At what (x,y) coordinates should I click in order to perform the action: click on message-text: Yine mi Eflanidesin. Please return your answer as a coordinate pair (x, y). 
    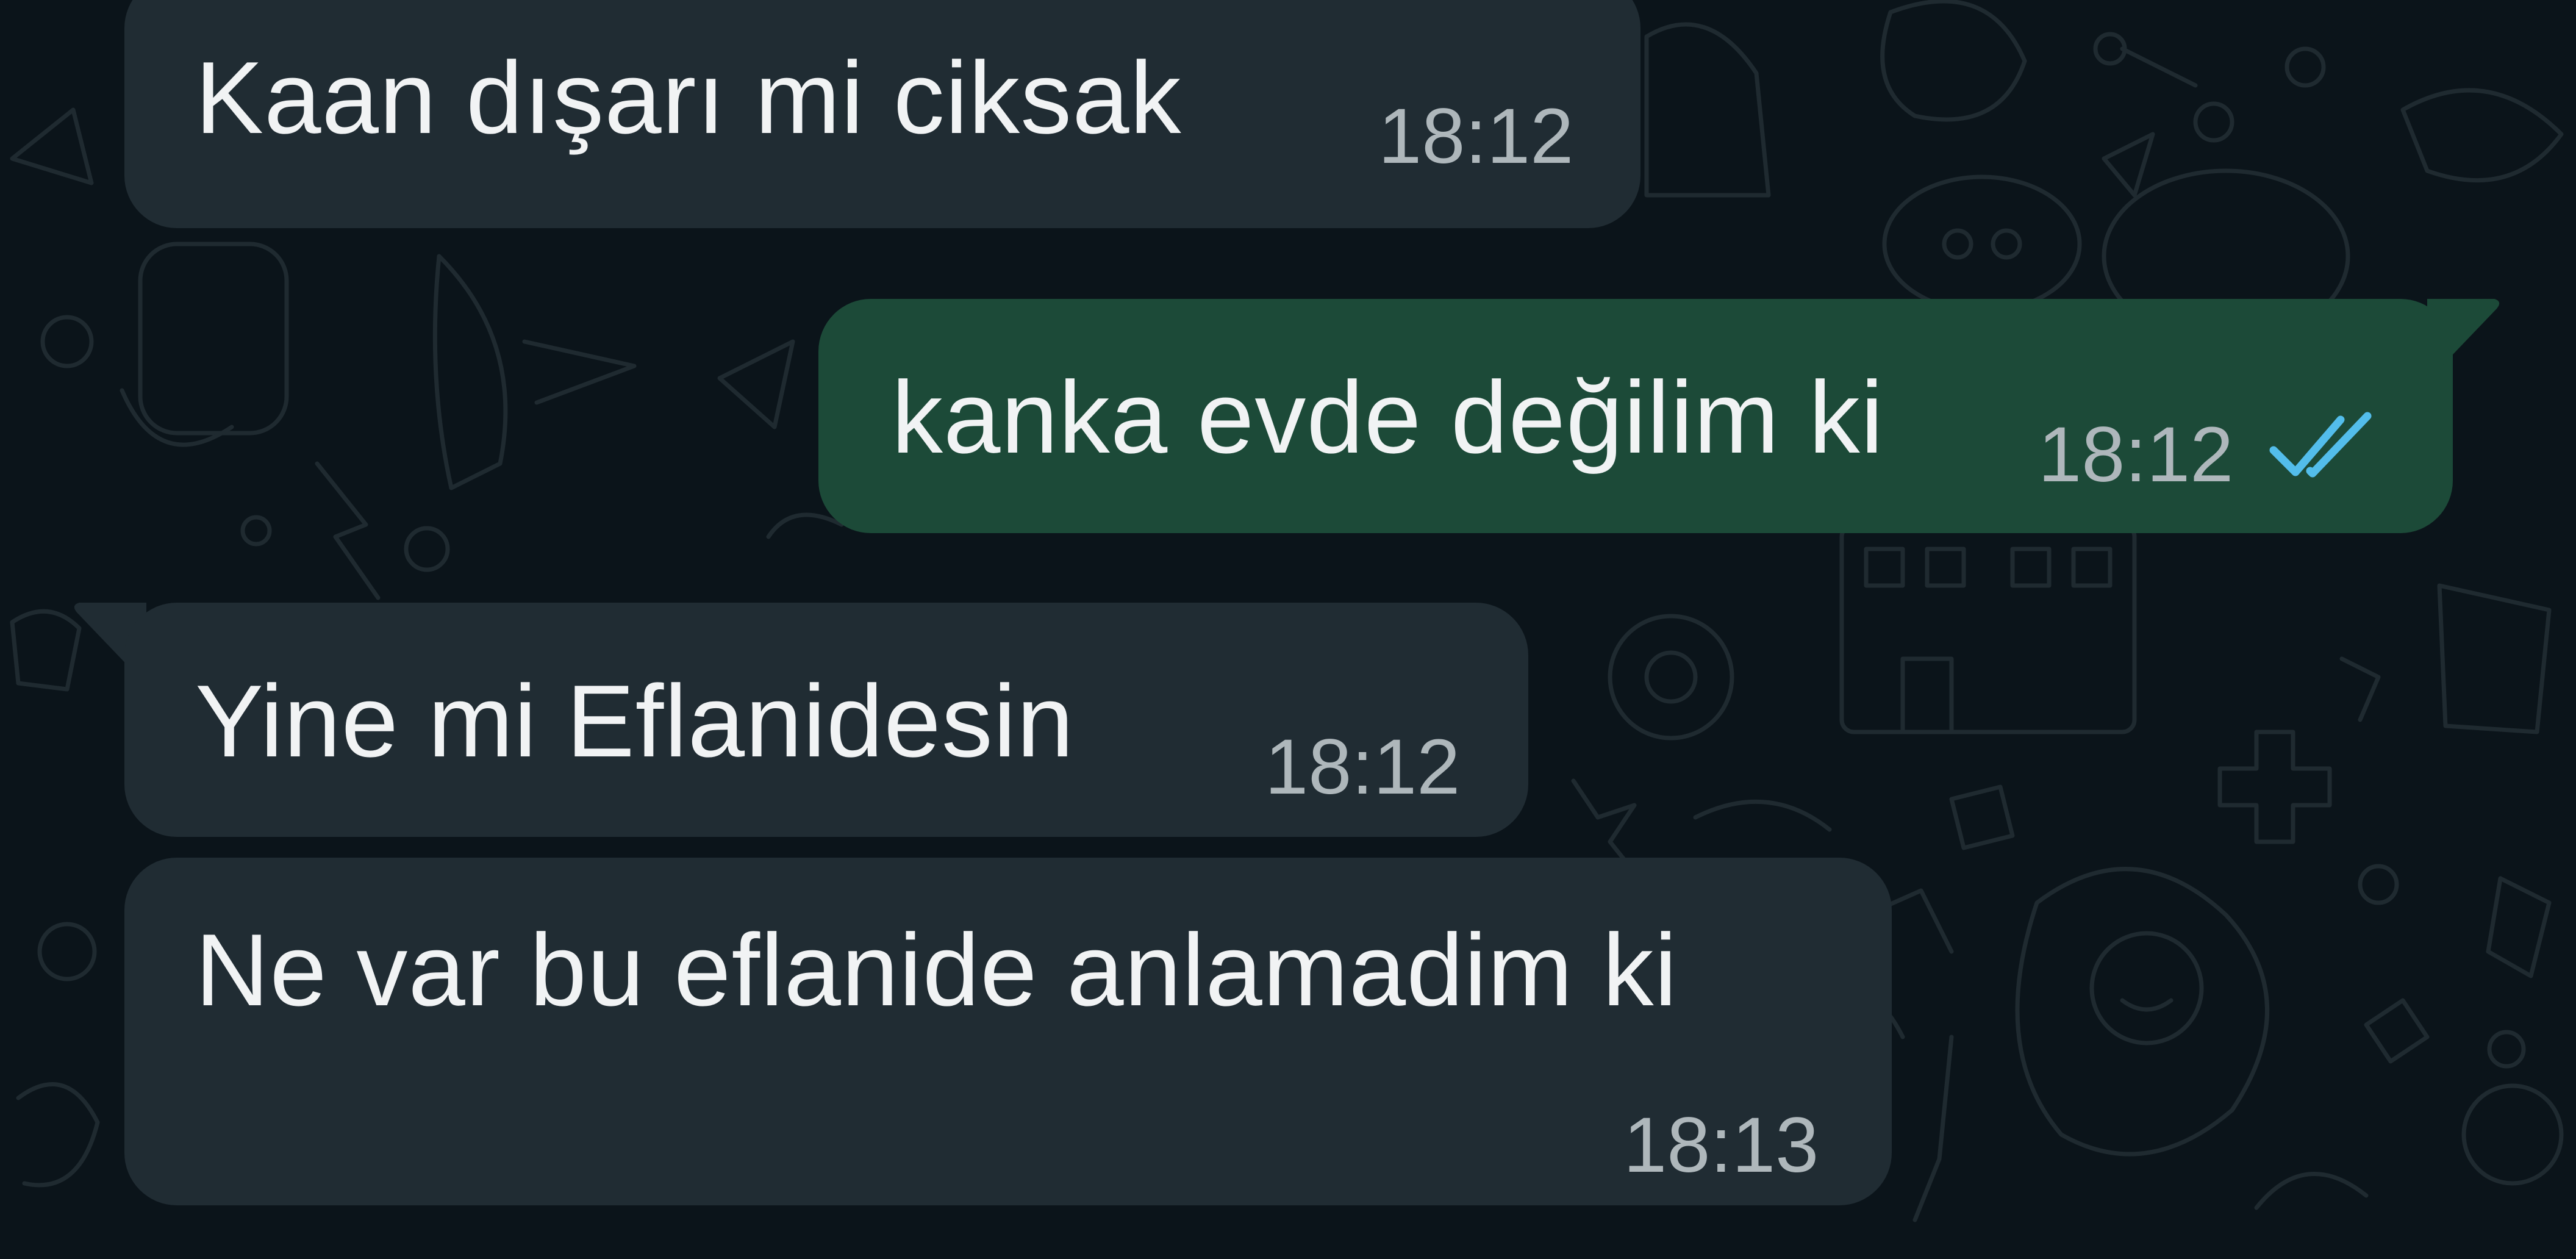
    Looking at the image, I should click on (635, 721).